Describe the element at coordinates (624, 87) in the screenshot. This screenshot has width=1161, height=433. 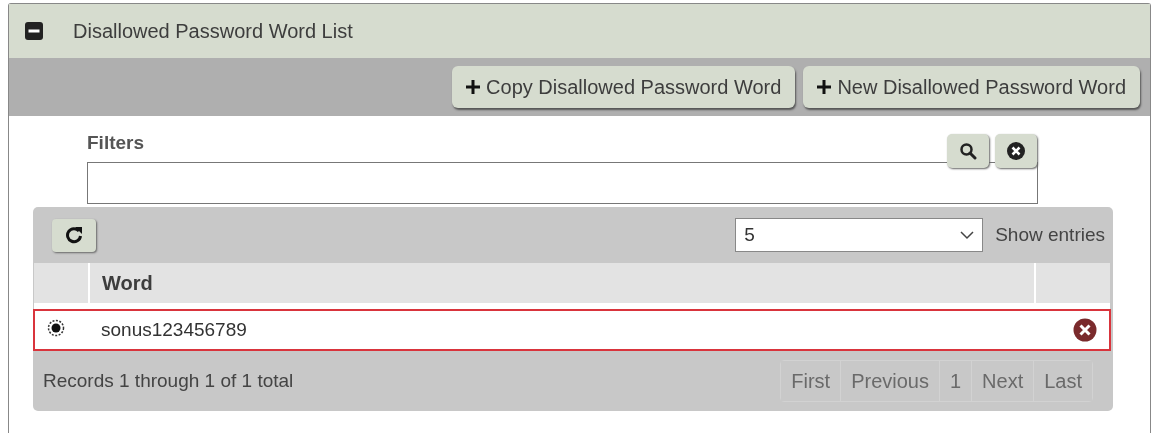
I see `add-button: Copy Disallowed Password Word` at that location.